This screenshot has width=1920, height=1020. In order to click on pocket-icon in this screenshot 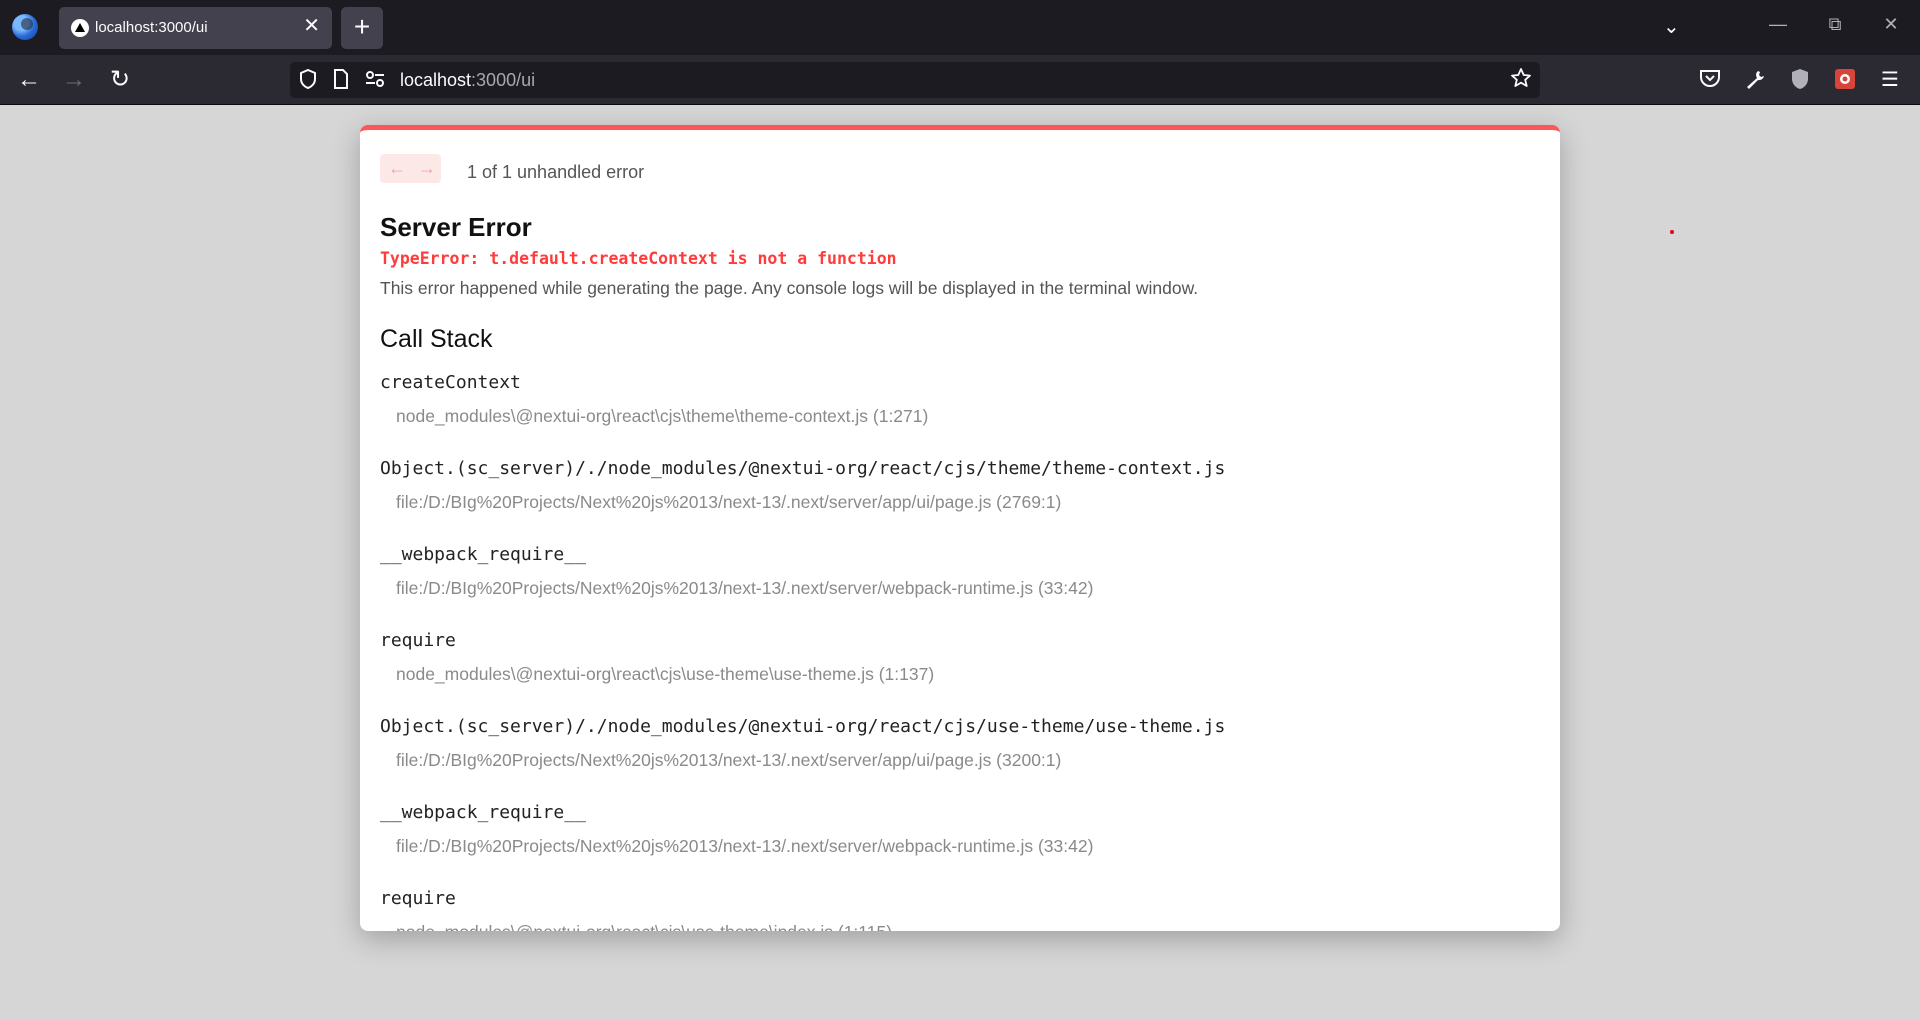, I will do `click(1710, 80)`.